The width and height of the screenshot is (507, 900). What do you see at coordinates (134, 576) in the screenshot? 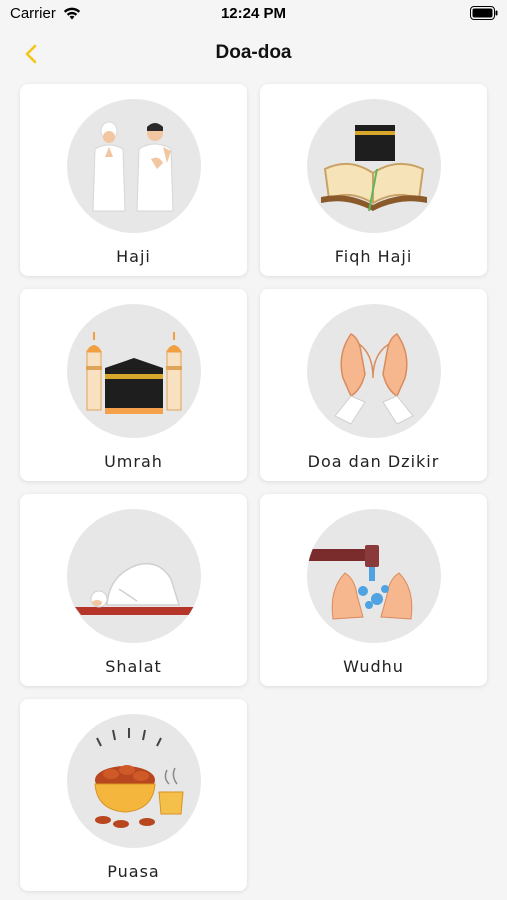
I see `prostration-illustration` at bounding box center [134, 576].